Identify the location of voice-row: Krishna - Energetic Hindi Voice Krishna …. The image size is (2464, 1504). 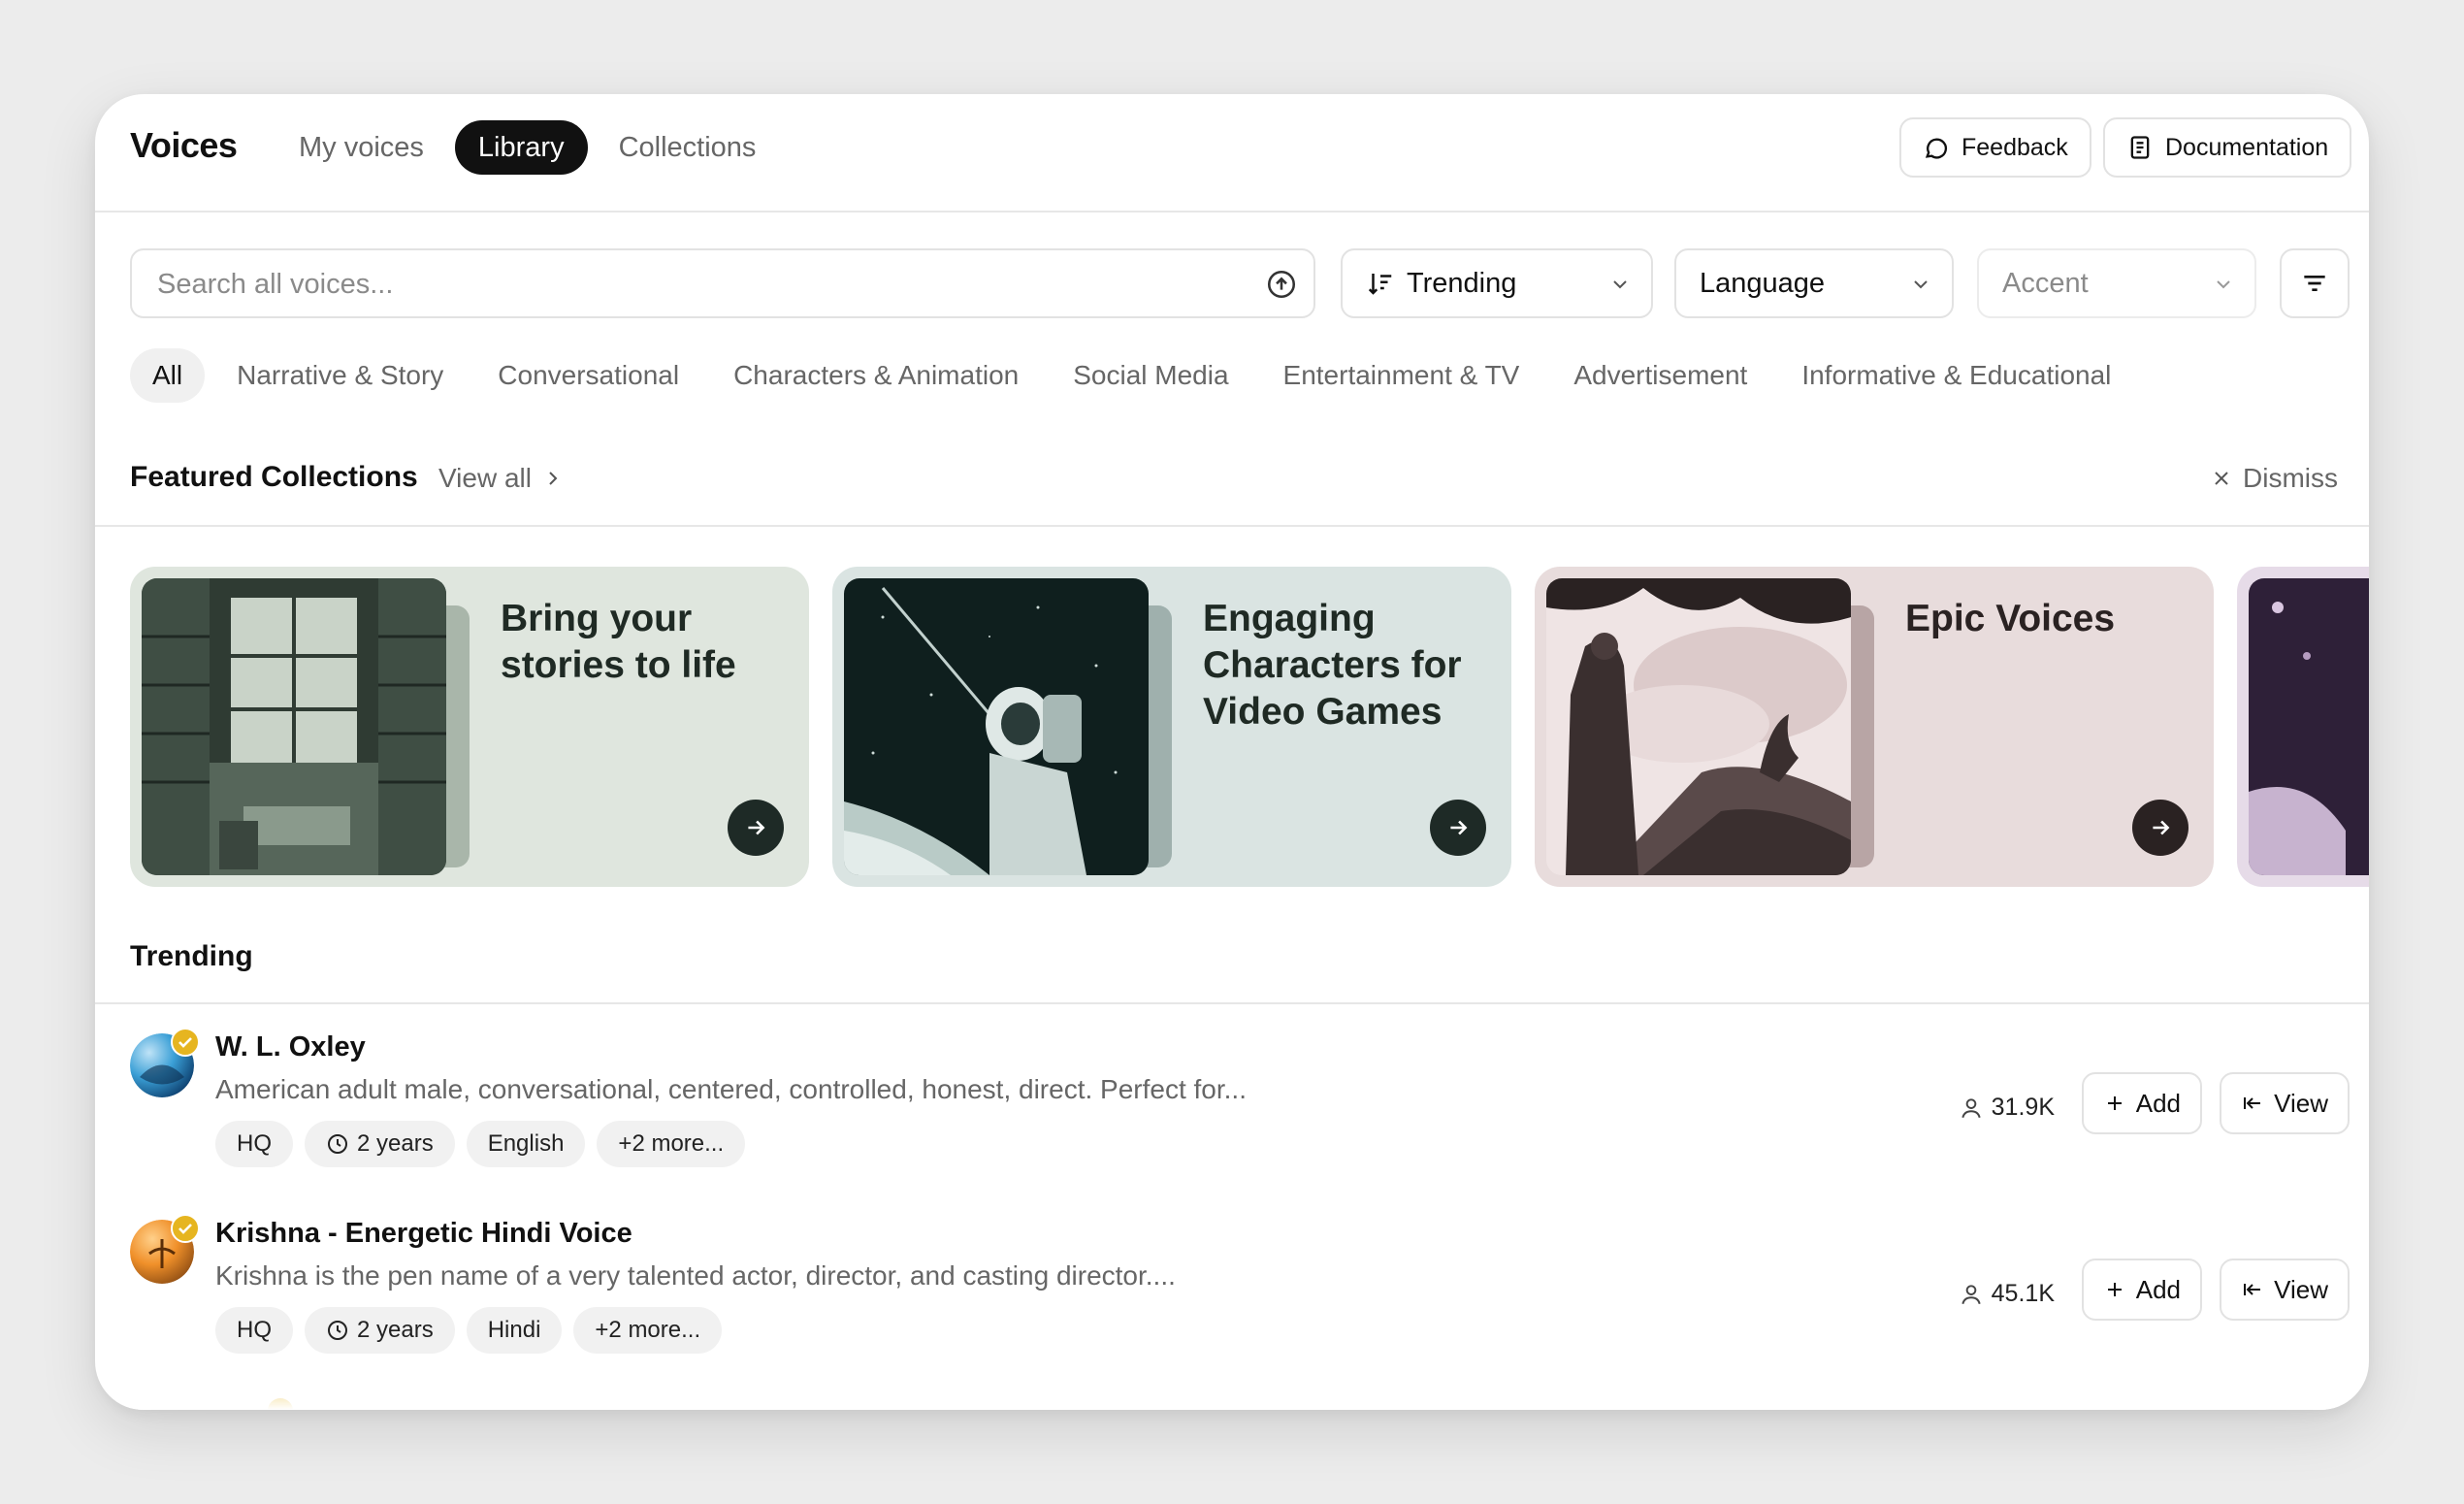
(1232, 1278).